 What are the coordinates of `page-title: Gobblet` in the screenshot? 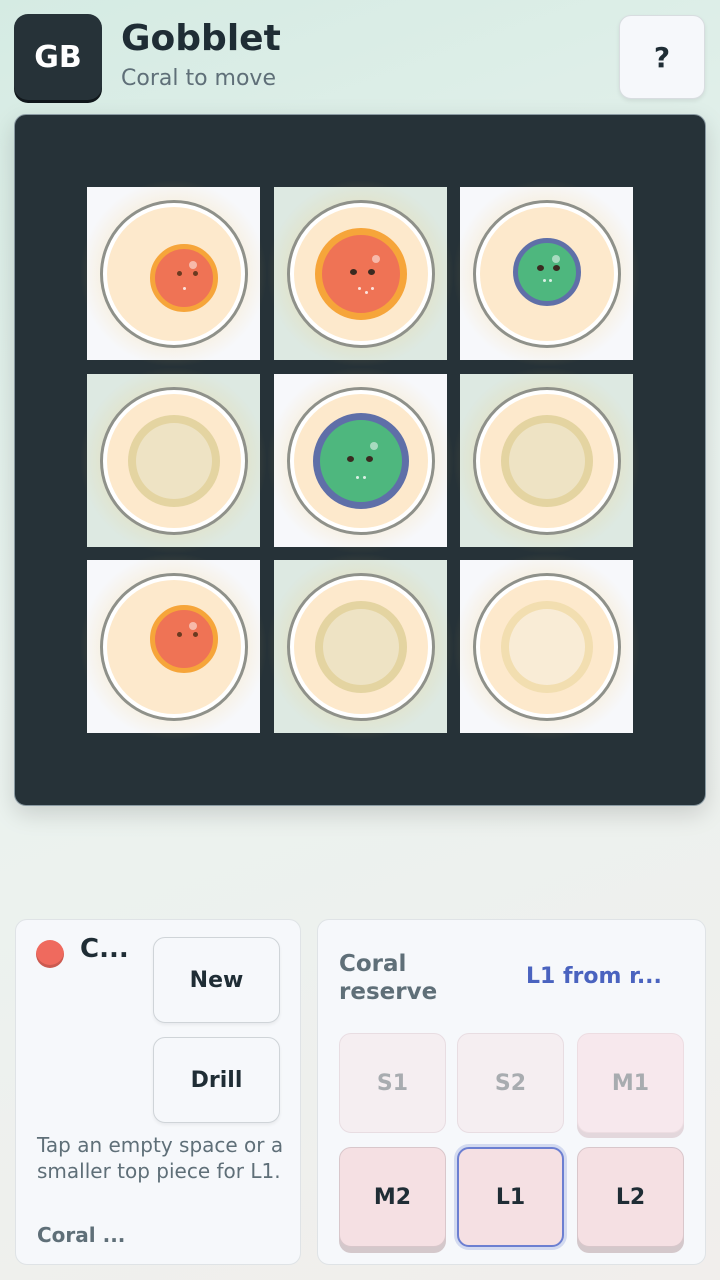 It's located at (201, 38).